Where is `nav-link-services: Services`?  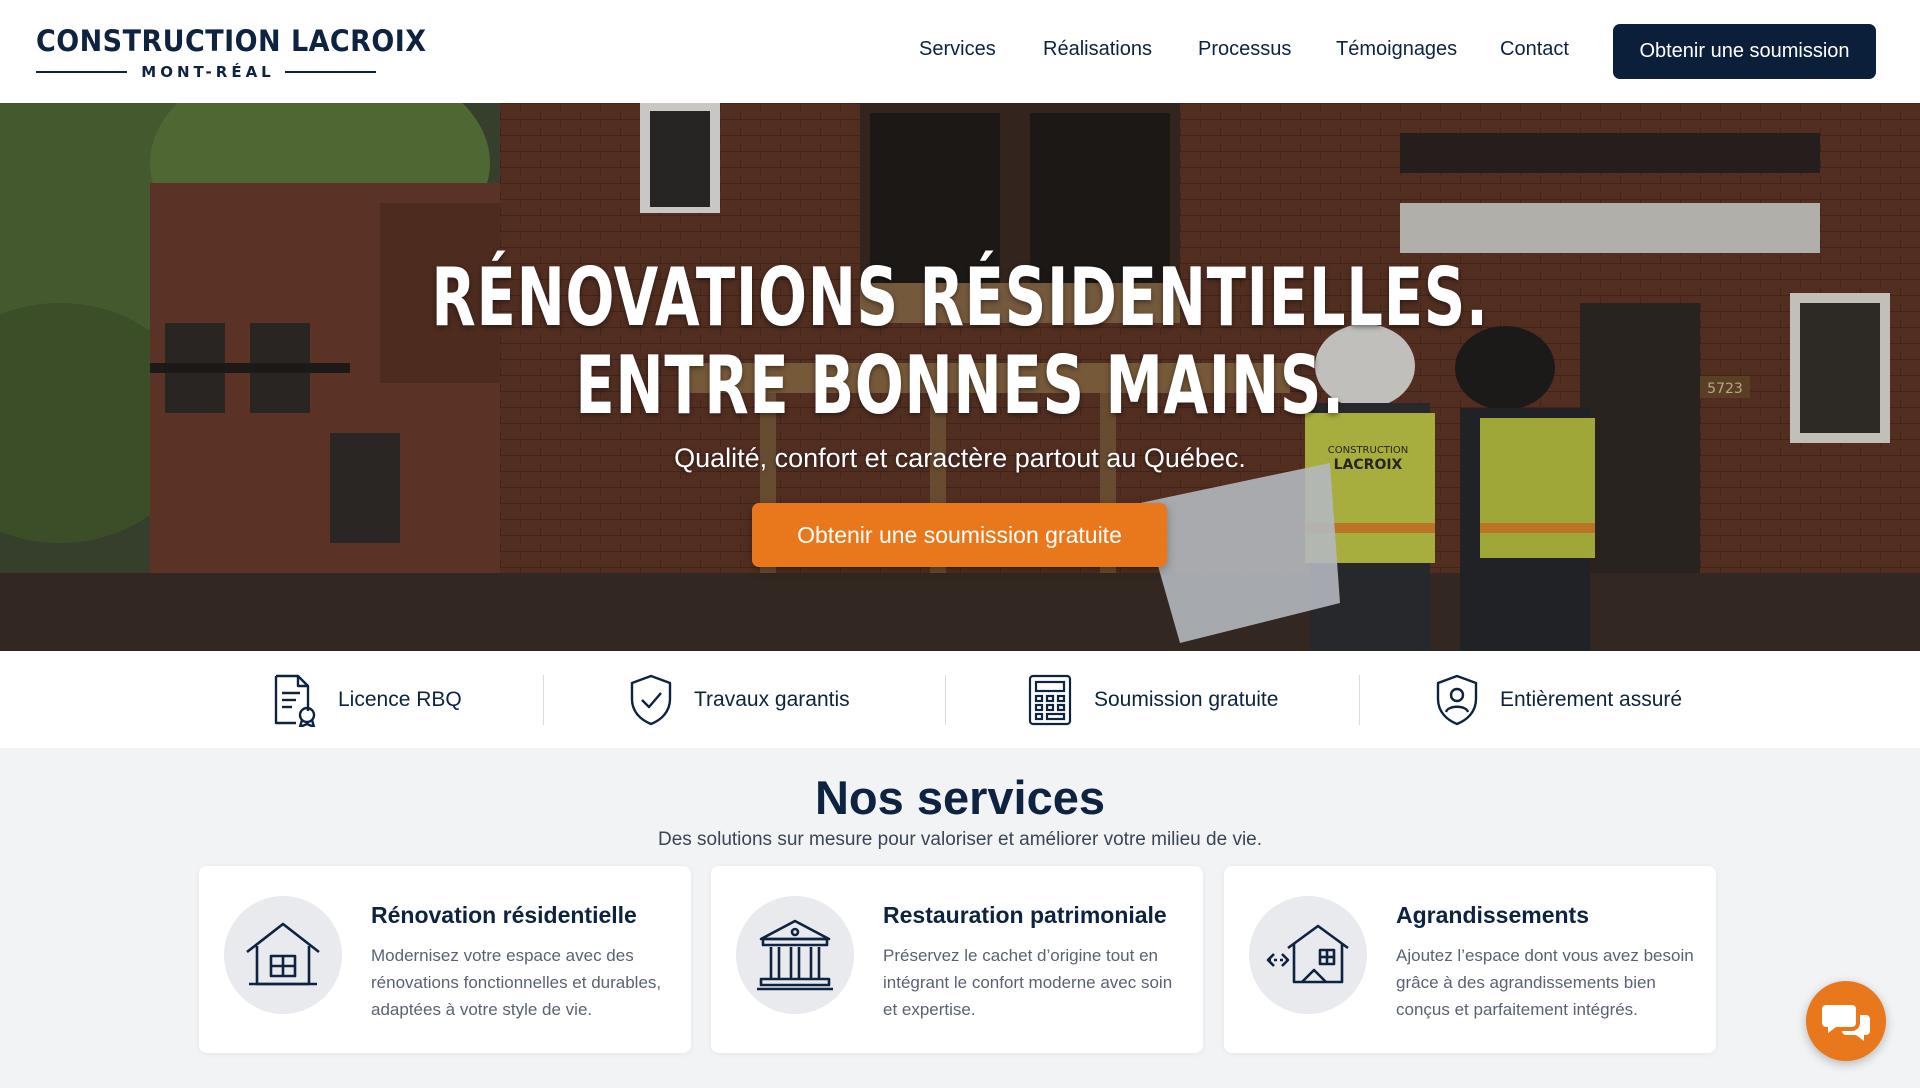
nav-link-services: Services is located at coordinates (957, 49).